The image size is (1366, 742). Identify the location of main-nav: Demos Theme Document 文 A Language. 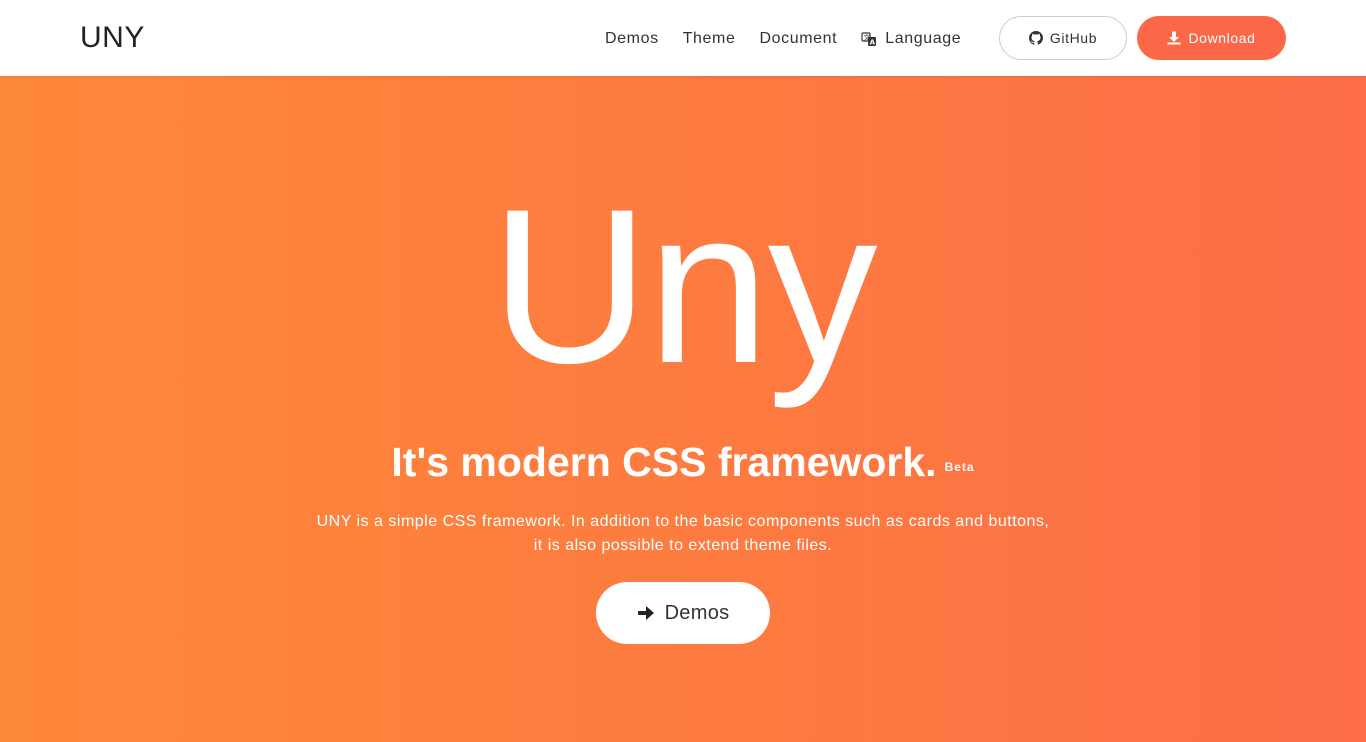
(783, 39).